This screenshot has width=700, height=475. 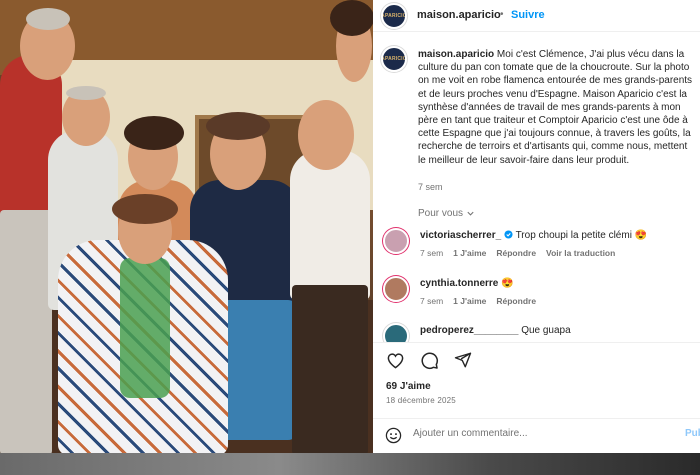 I want to click on share-button, so click(x=463, y=360).